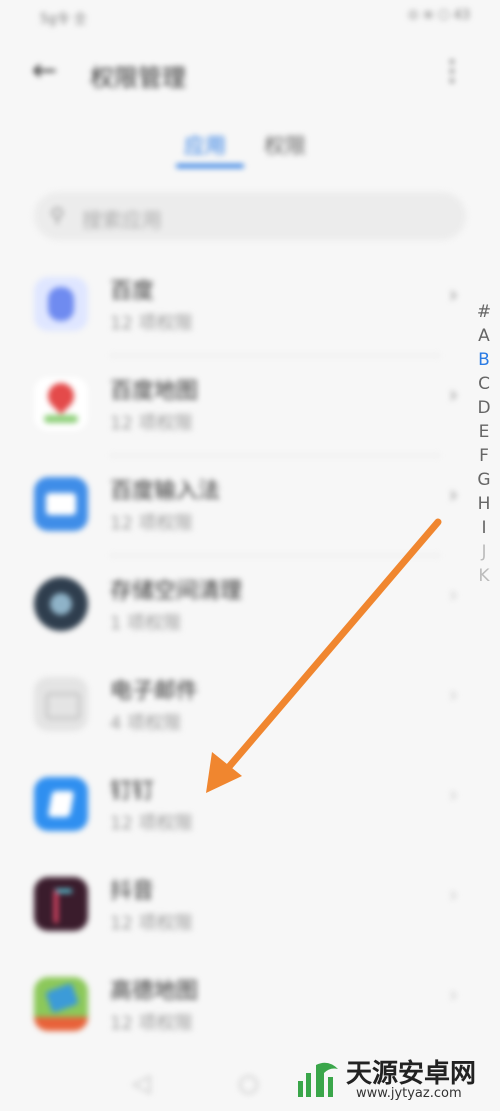 This screenshot has height=1111, width=500. What do you see at coordinates (411, 1074) in the screenshot?
I see `watermark-text: 天源安卓网` at bounding box center [411, 1074].